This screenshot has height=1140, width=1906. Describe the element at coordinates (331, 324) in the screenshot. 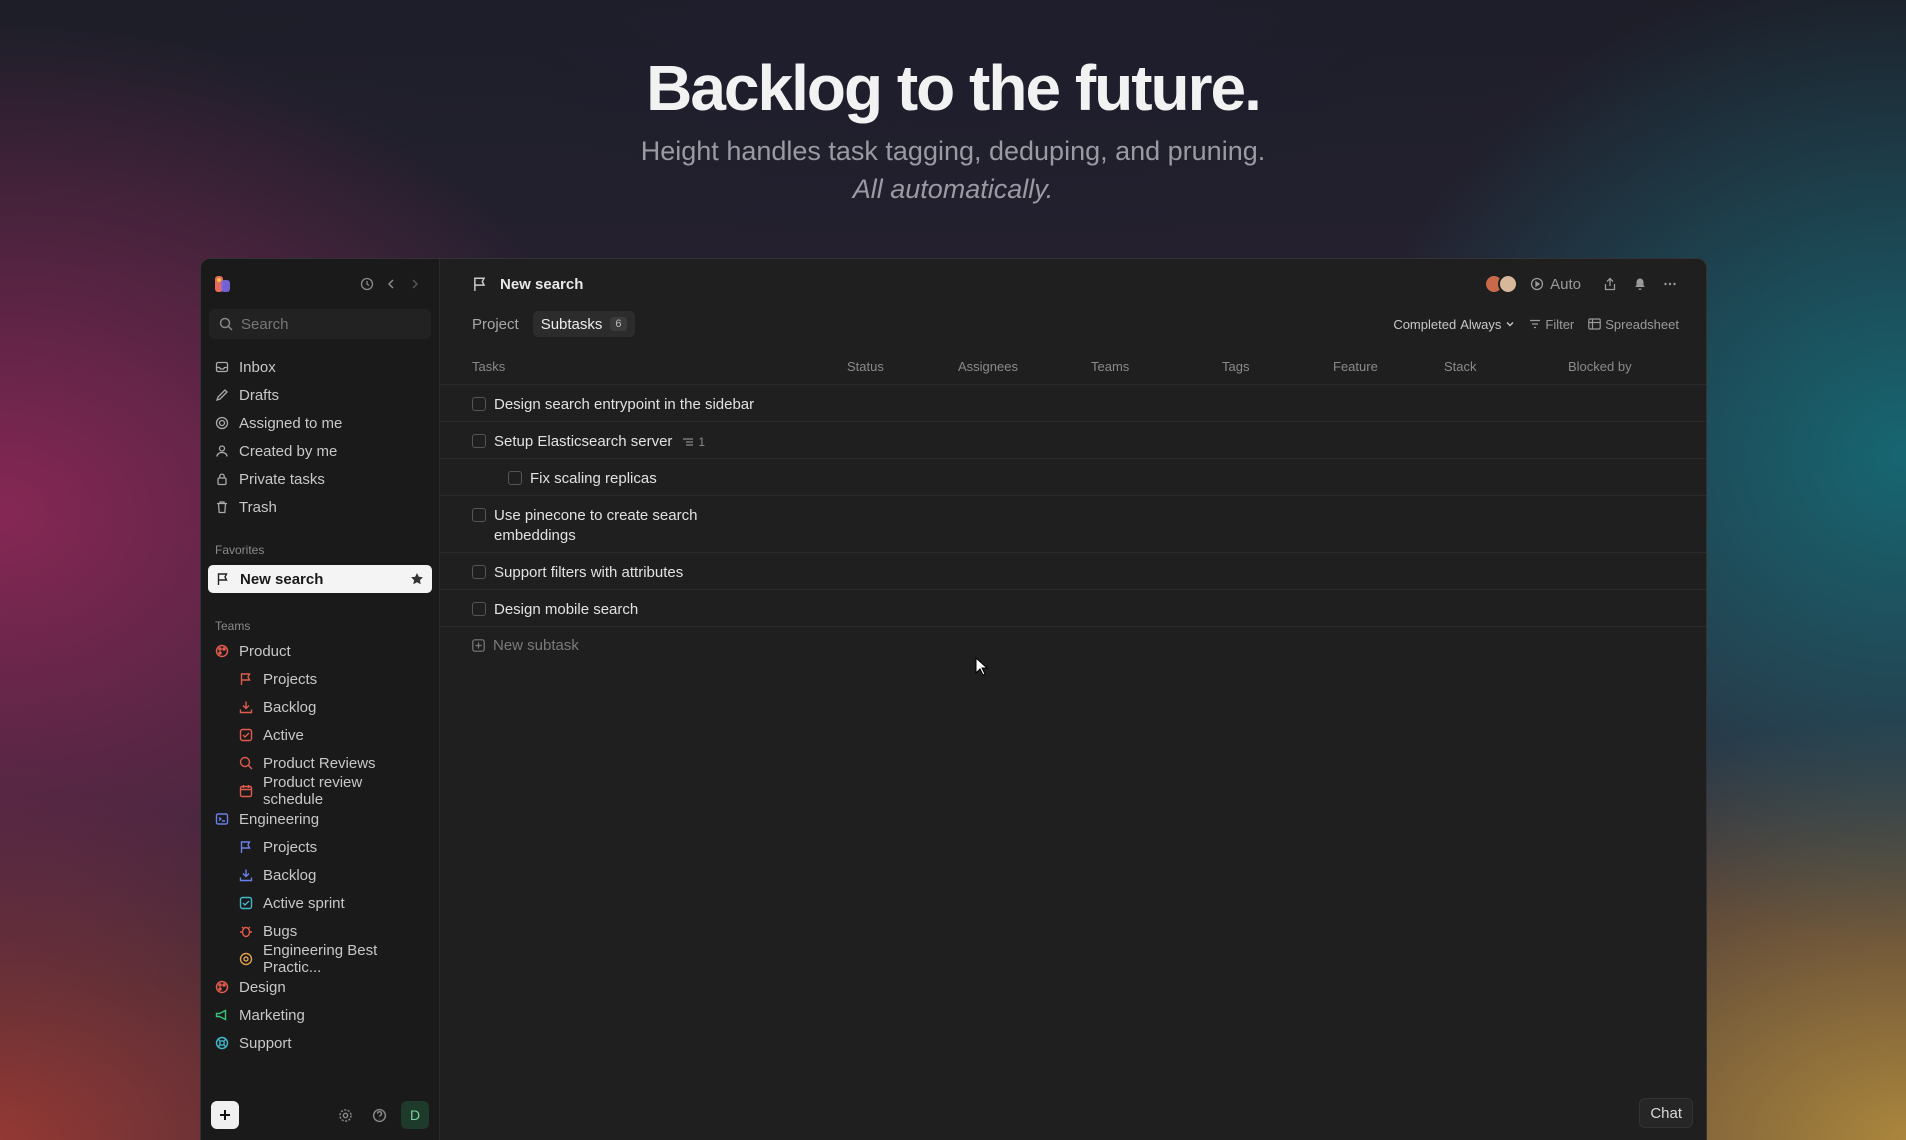

I see `search-input` at that location.